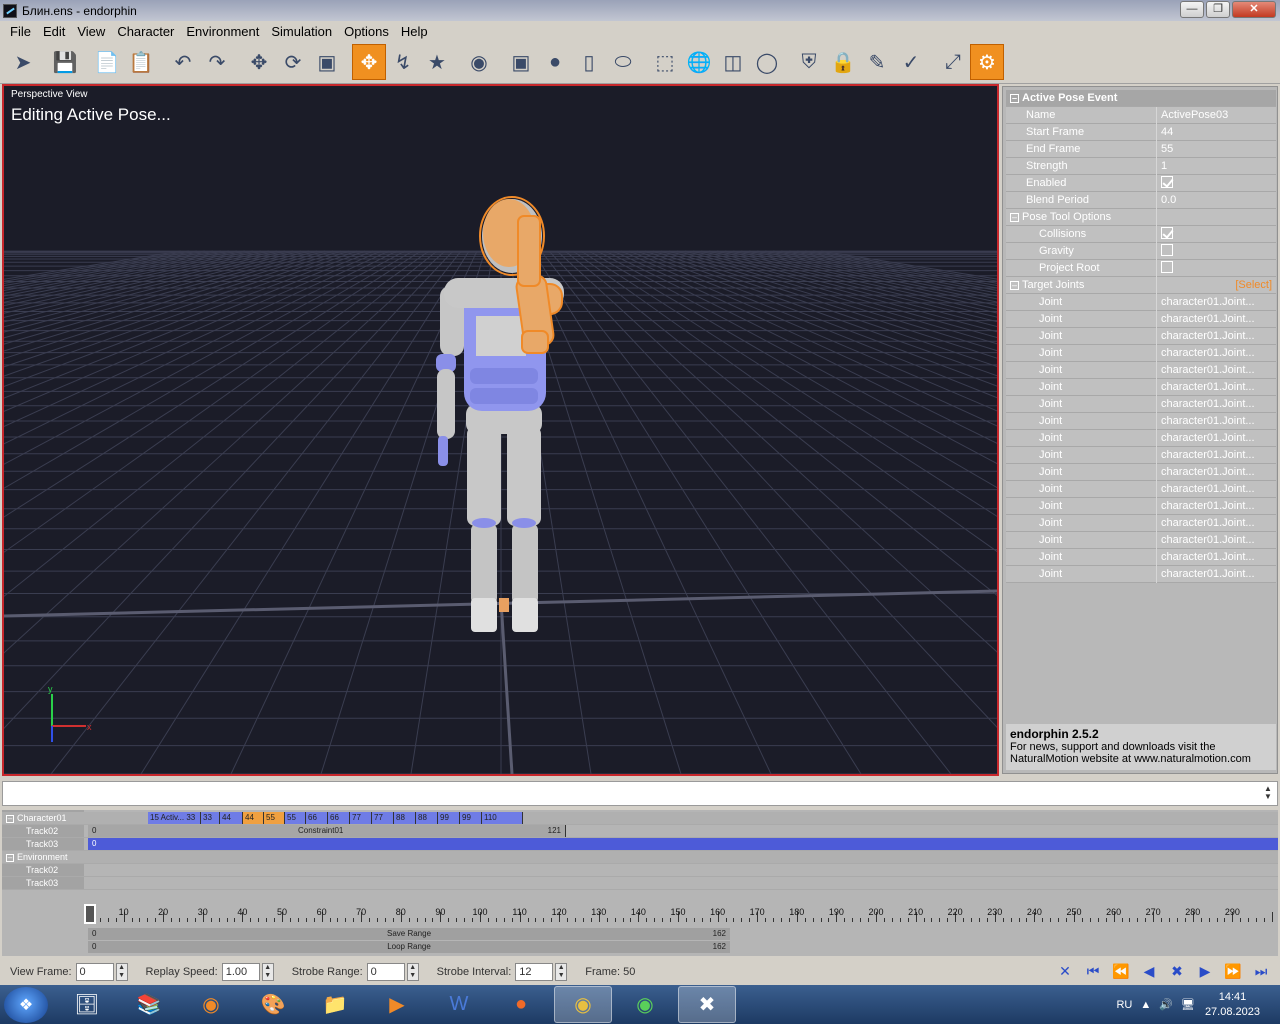 Image resolution: width=1280 pixels, height=1024 pixels. I want to click on taskbar-chrome-icon: ◉, so click(583, 1004).